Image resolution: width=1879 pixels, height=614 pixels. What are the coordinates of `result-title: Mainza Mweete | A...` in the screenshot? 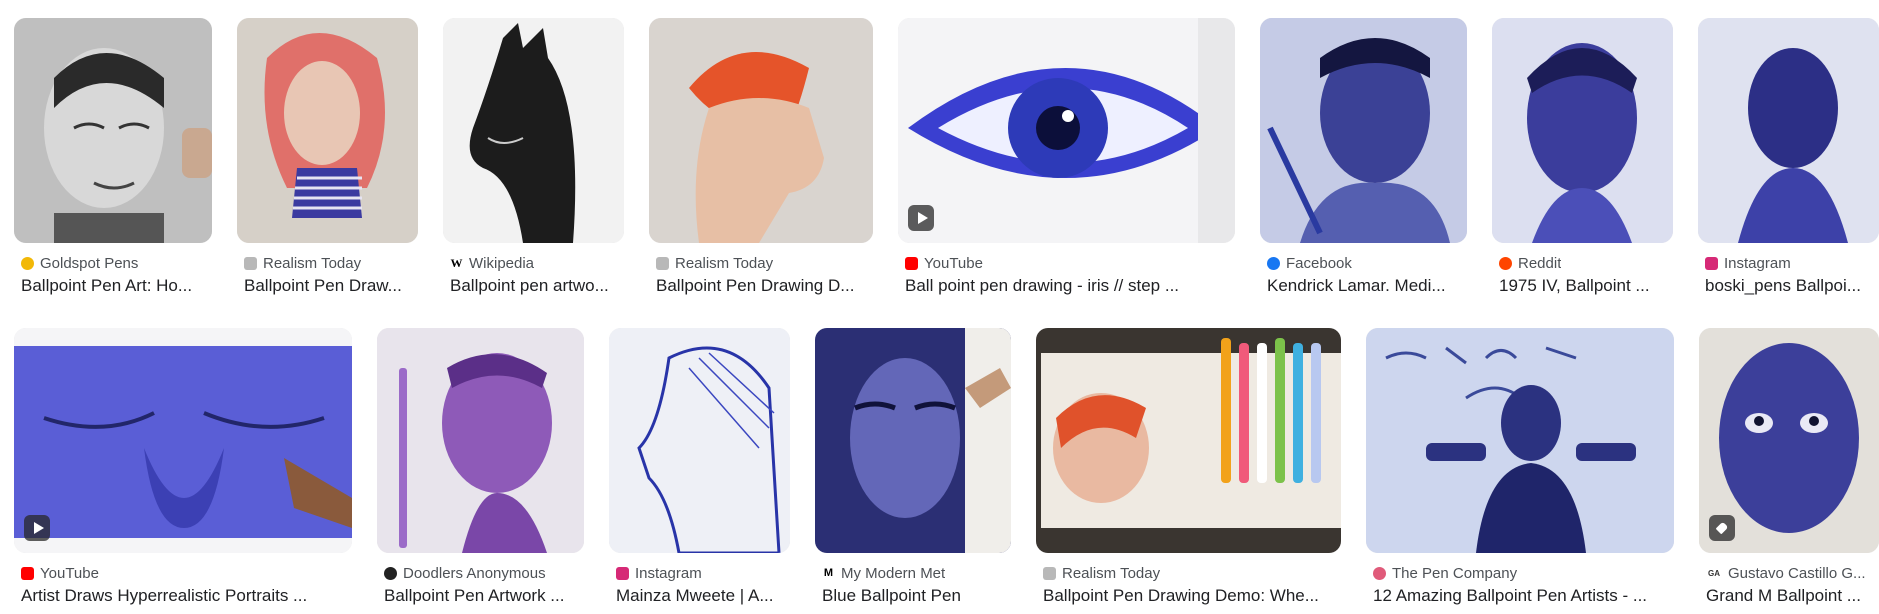 It's located at (699, 596).